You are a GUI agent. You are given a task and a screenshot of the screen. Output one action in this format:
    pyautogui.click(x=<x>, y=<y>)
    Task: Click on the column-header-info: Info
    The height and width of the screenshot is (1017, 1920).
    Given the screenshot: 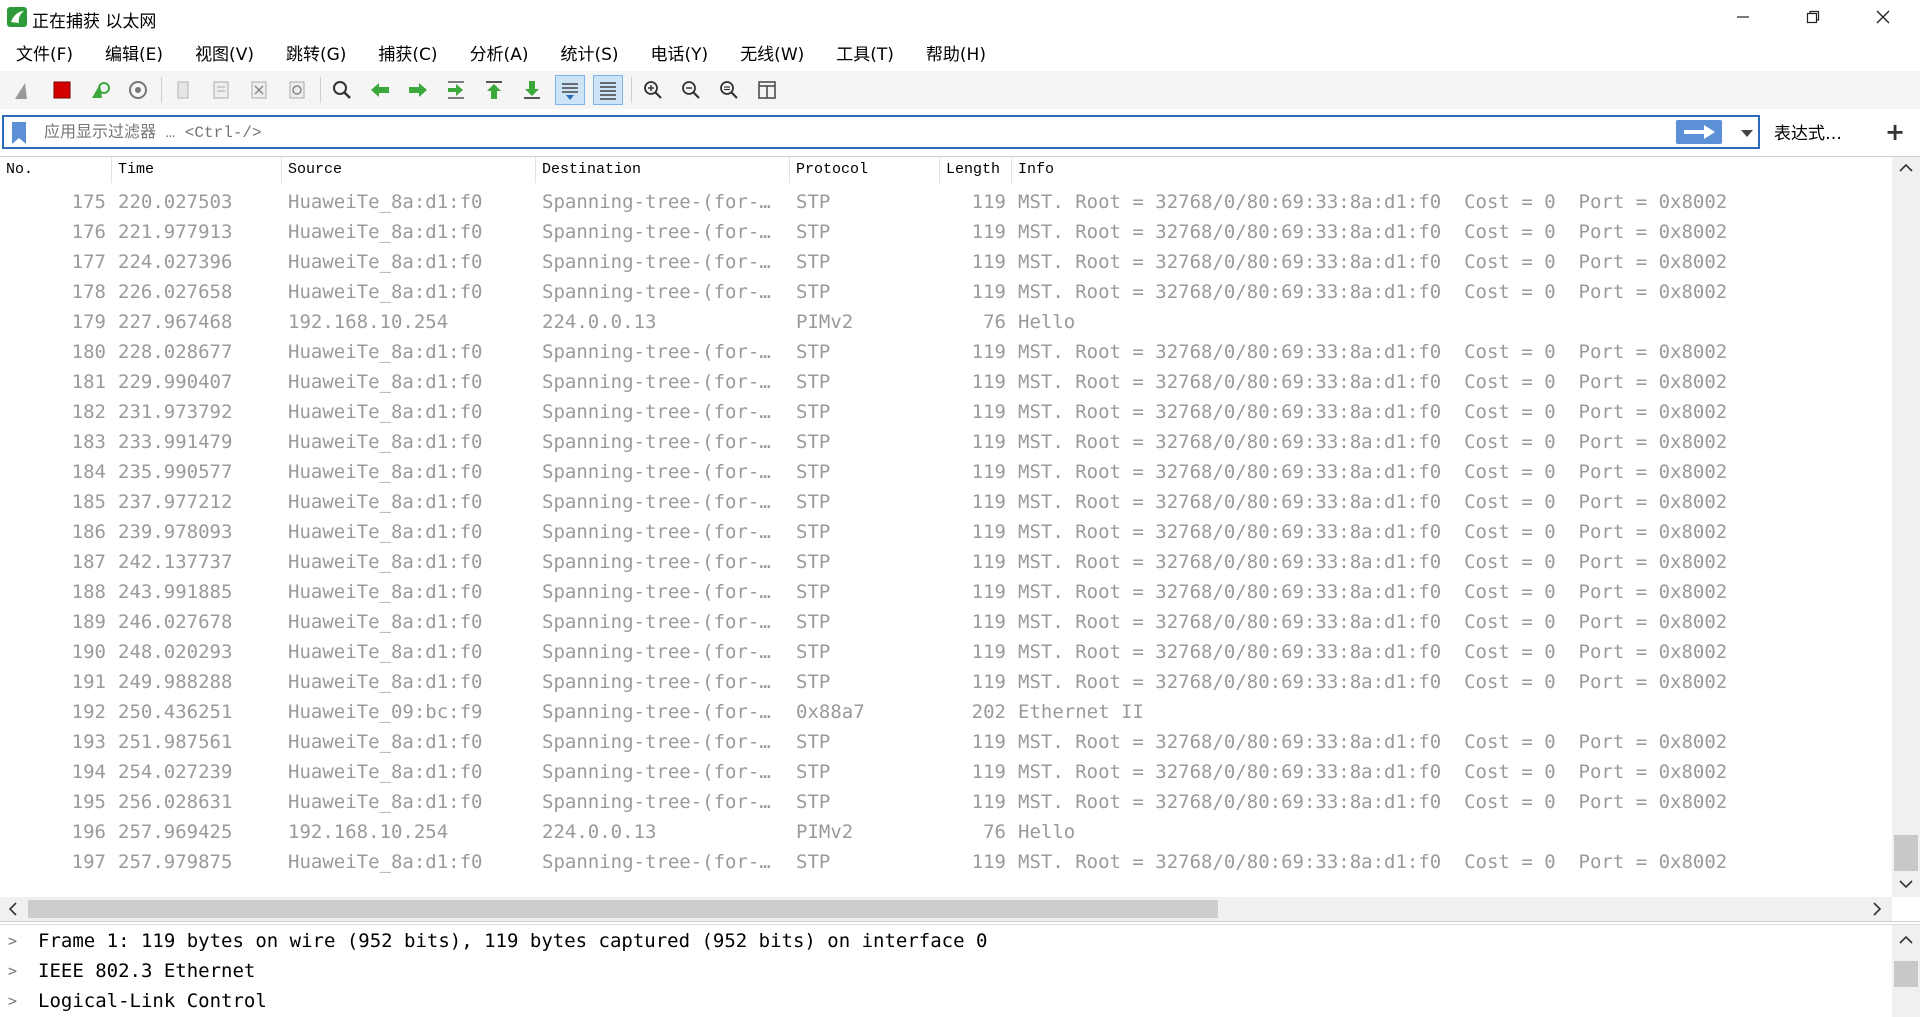 What is the action you would take?
    pyautogui.click(x=1451, y=170)
    